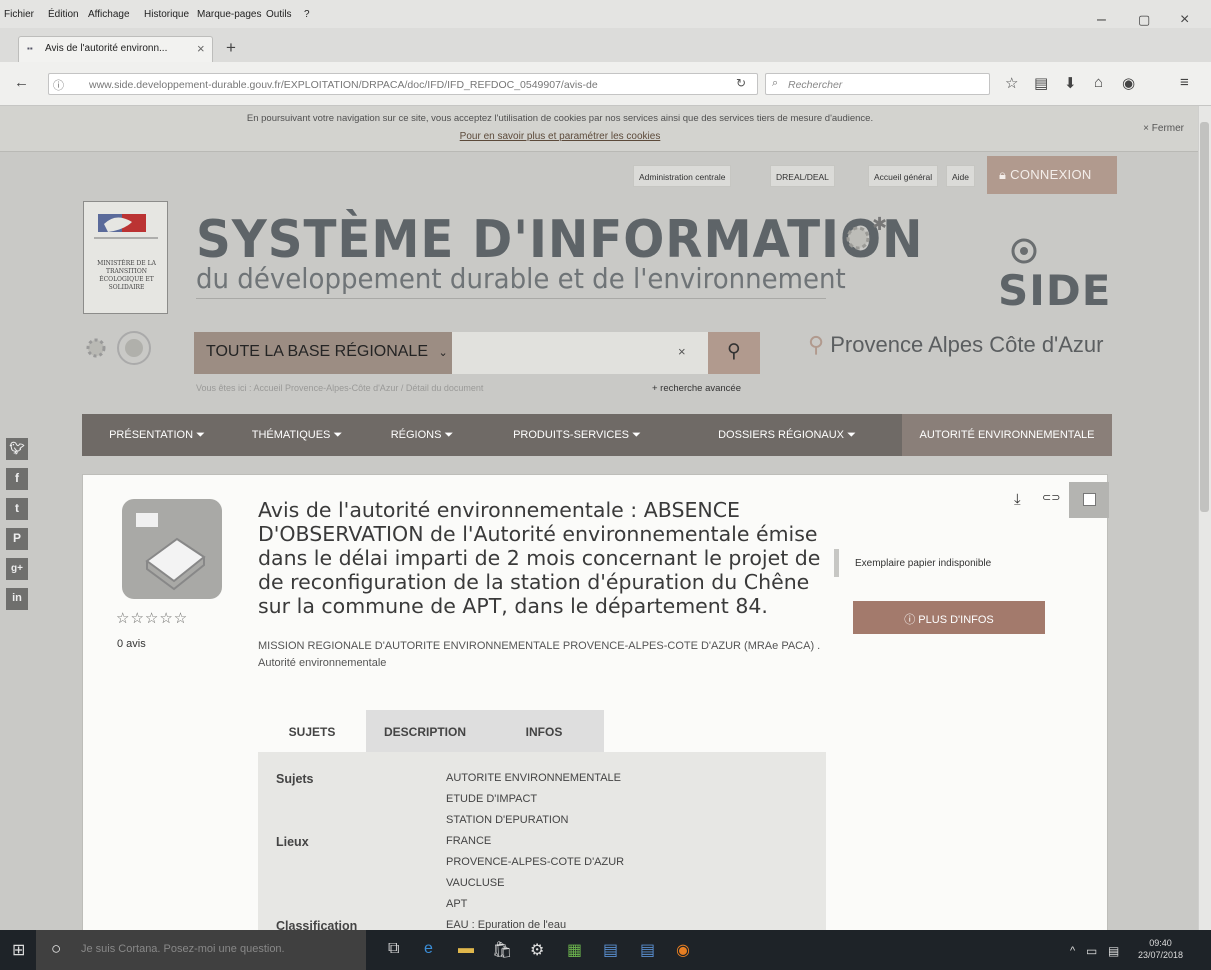 This screenshot has width=1211, height=970. Describe the element at coordinates (610, 950) in the screenshot. I see `word-icon: ▤` at that location.